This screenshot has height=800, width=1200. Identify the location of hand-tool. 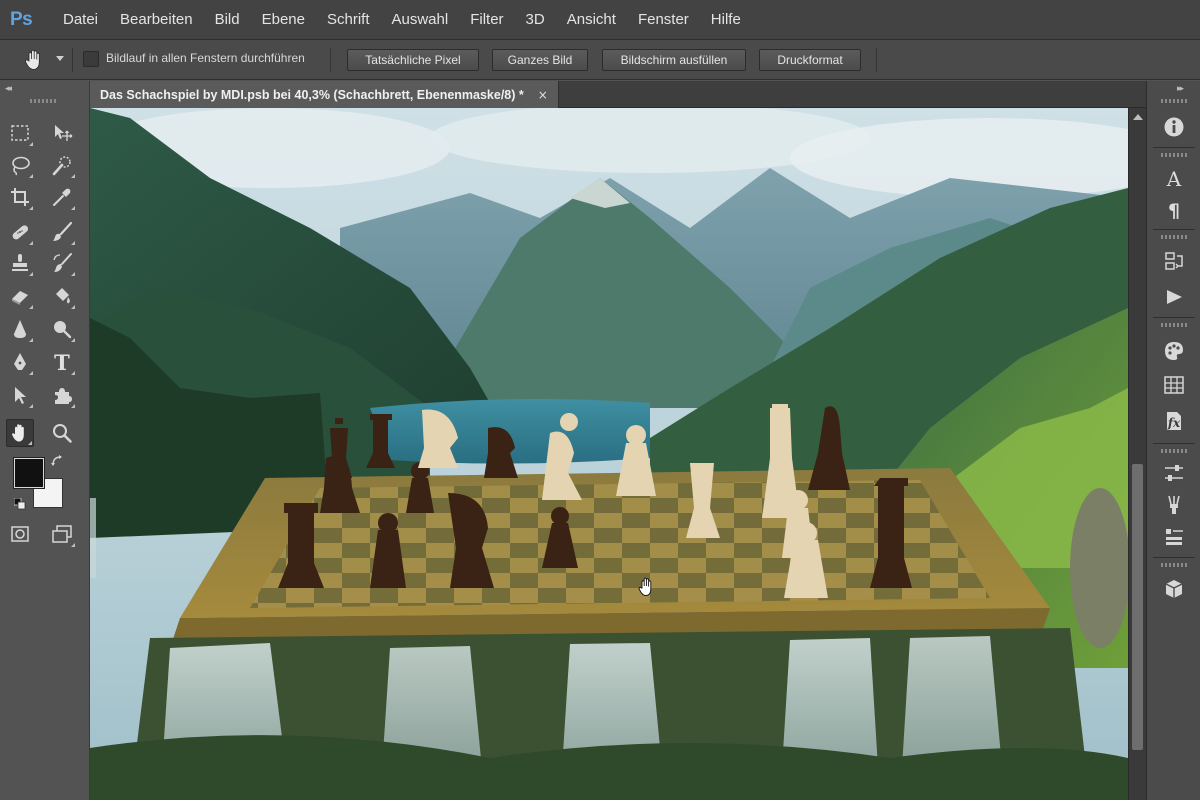
(20, 433).